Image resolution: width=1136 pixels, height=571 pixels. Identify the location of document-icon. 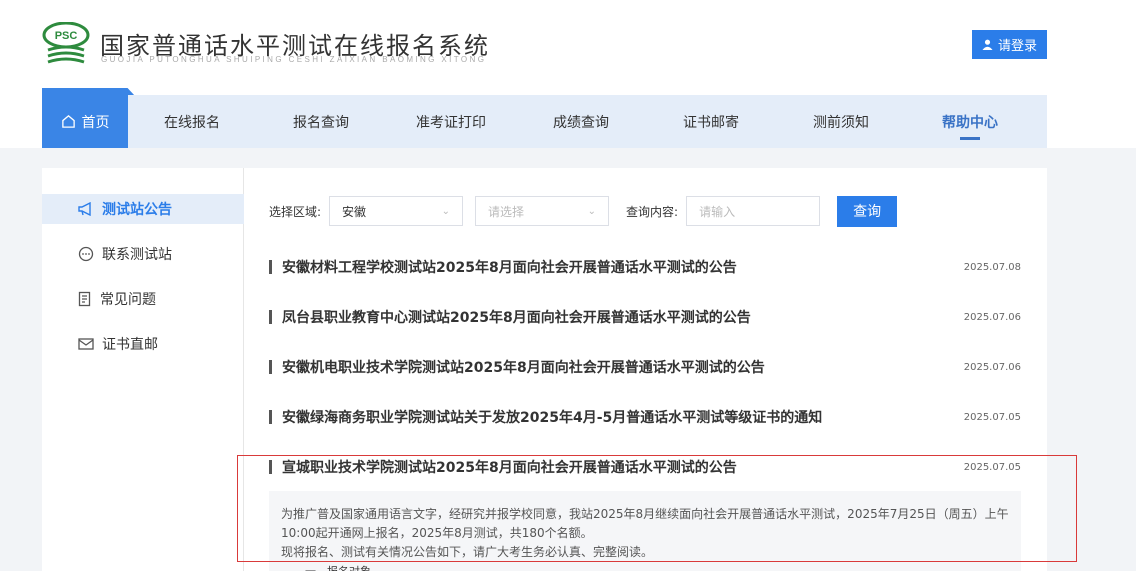
(84, 299).